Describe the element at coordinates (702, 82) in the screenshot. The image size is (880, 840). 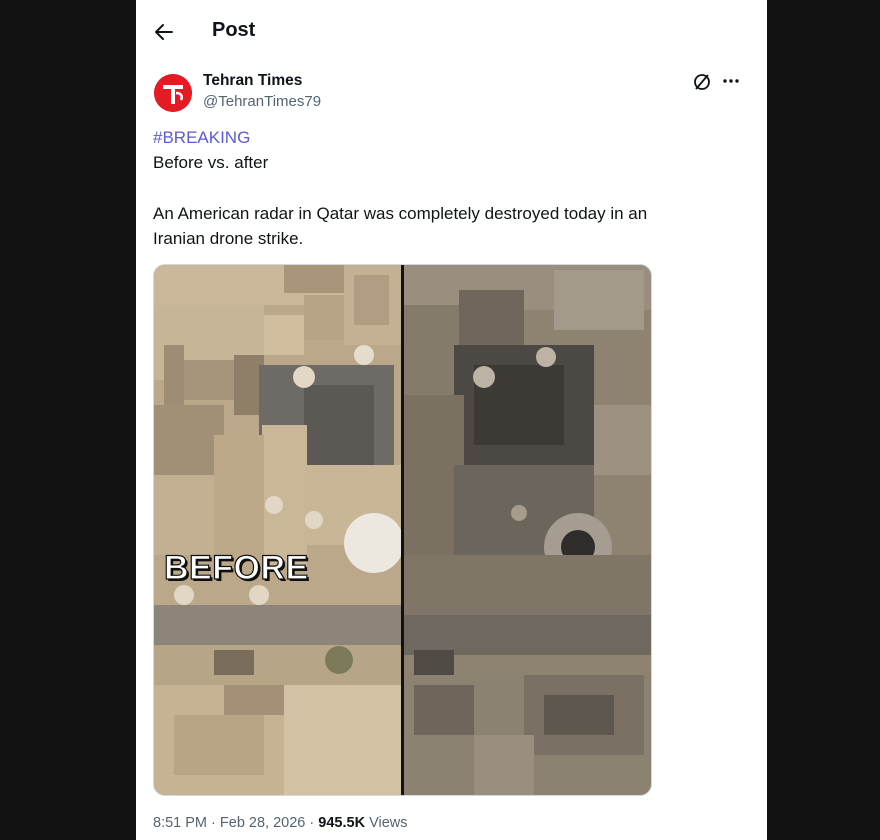
I see `grok-icon` at that location.